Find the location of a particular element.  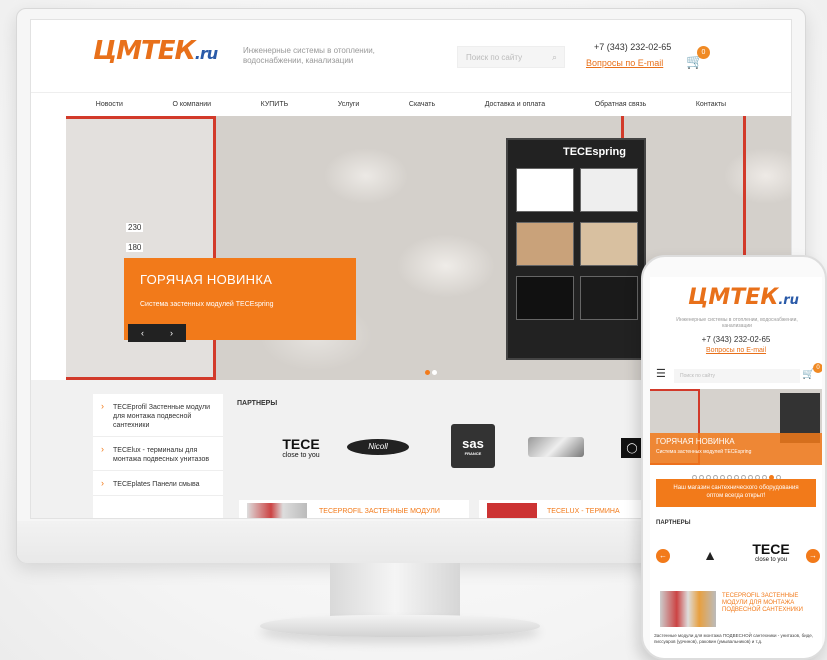

slider-dots is located at coordinates (432, 371).